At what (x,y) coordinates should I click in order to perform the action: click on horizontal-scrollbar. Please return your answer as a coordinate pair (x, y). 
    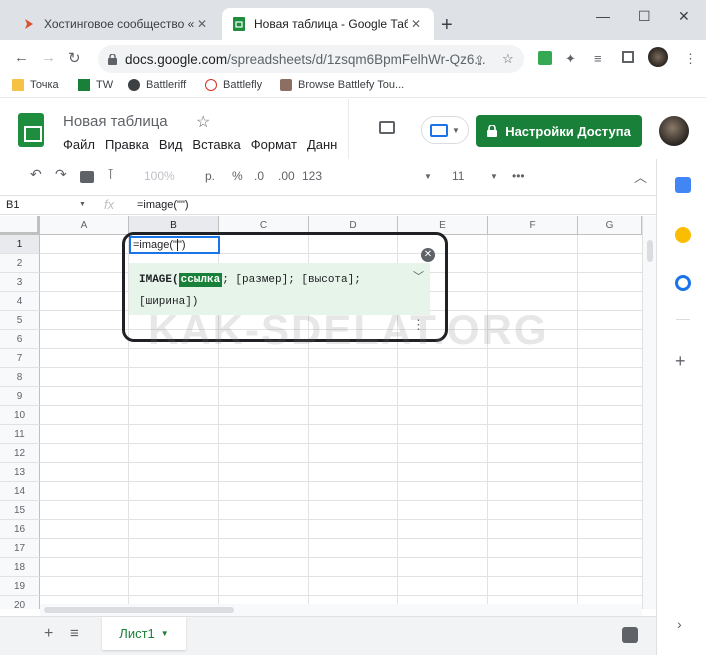
    Looking at the image, I should click on (341, 610).